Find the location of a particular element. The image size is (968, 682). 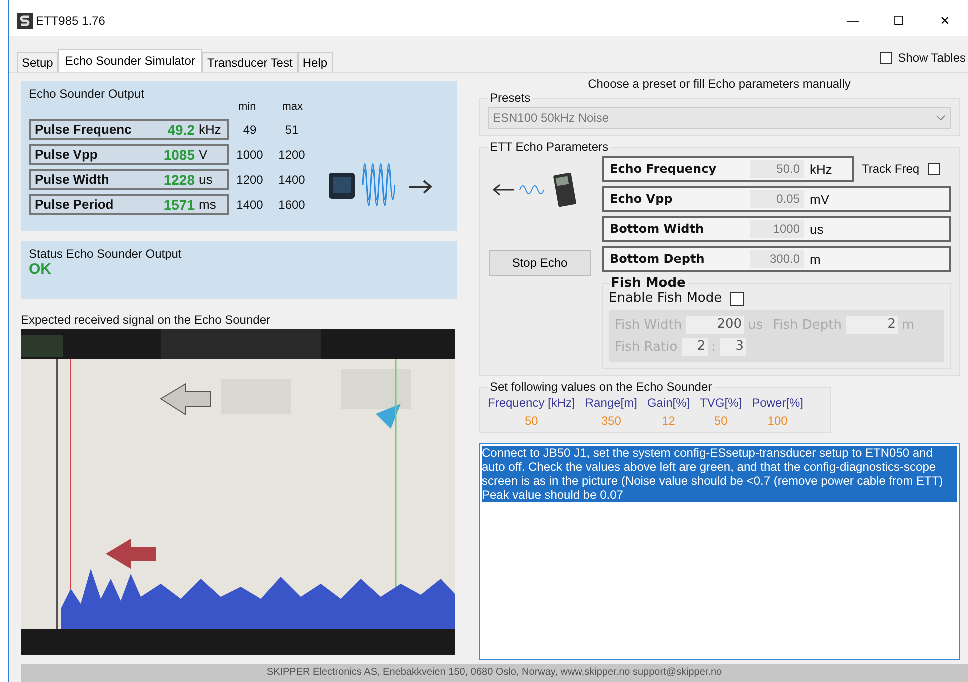

setting-label: Frequency [kHz] is located at coordinates (532, 403).